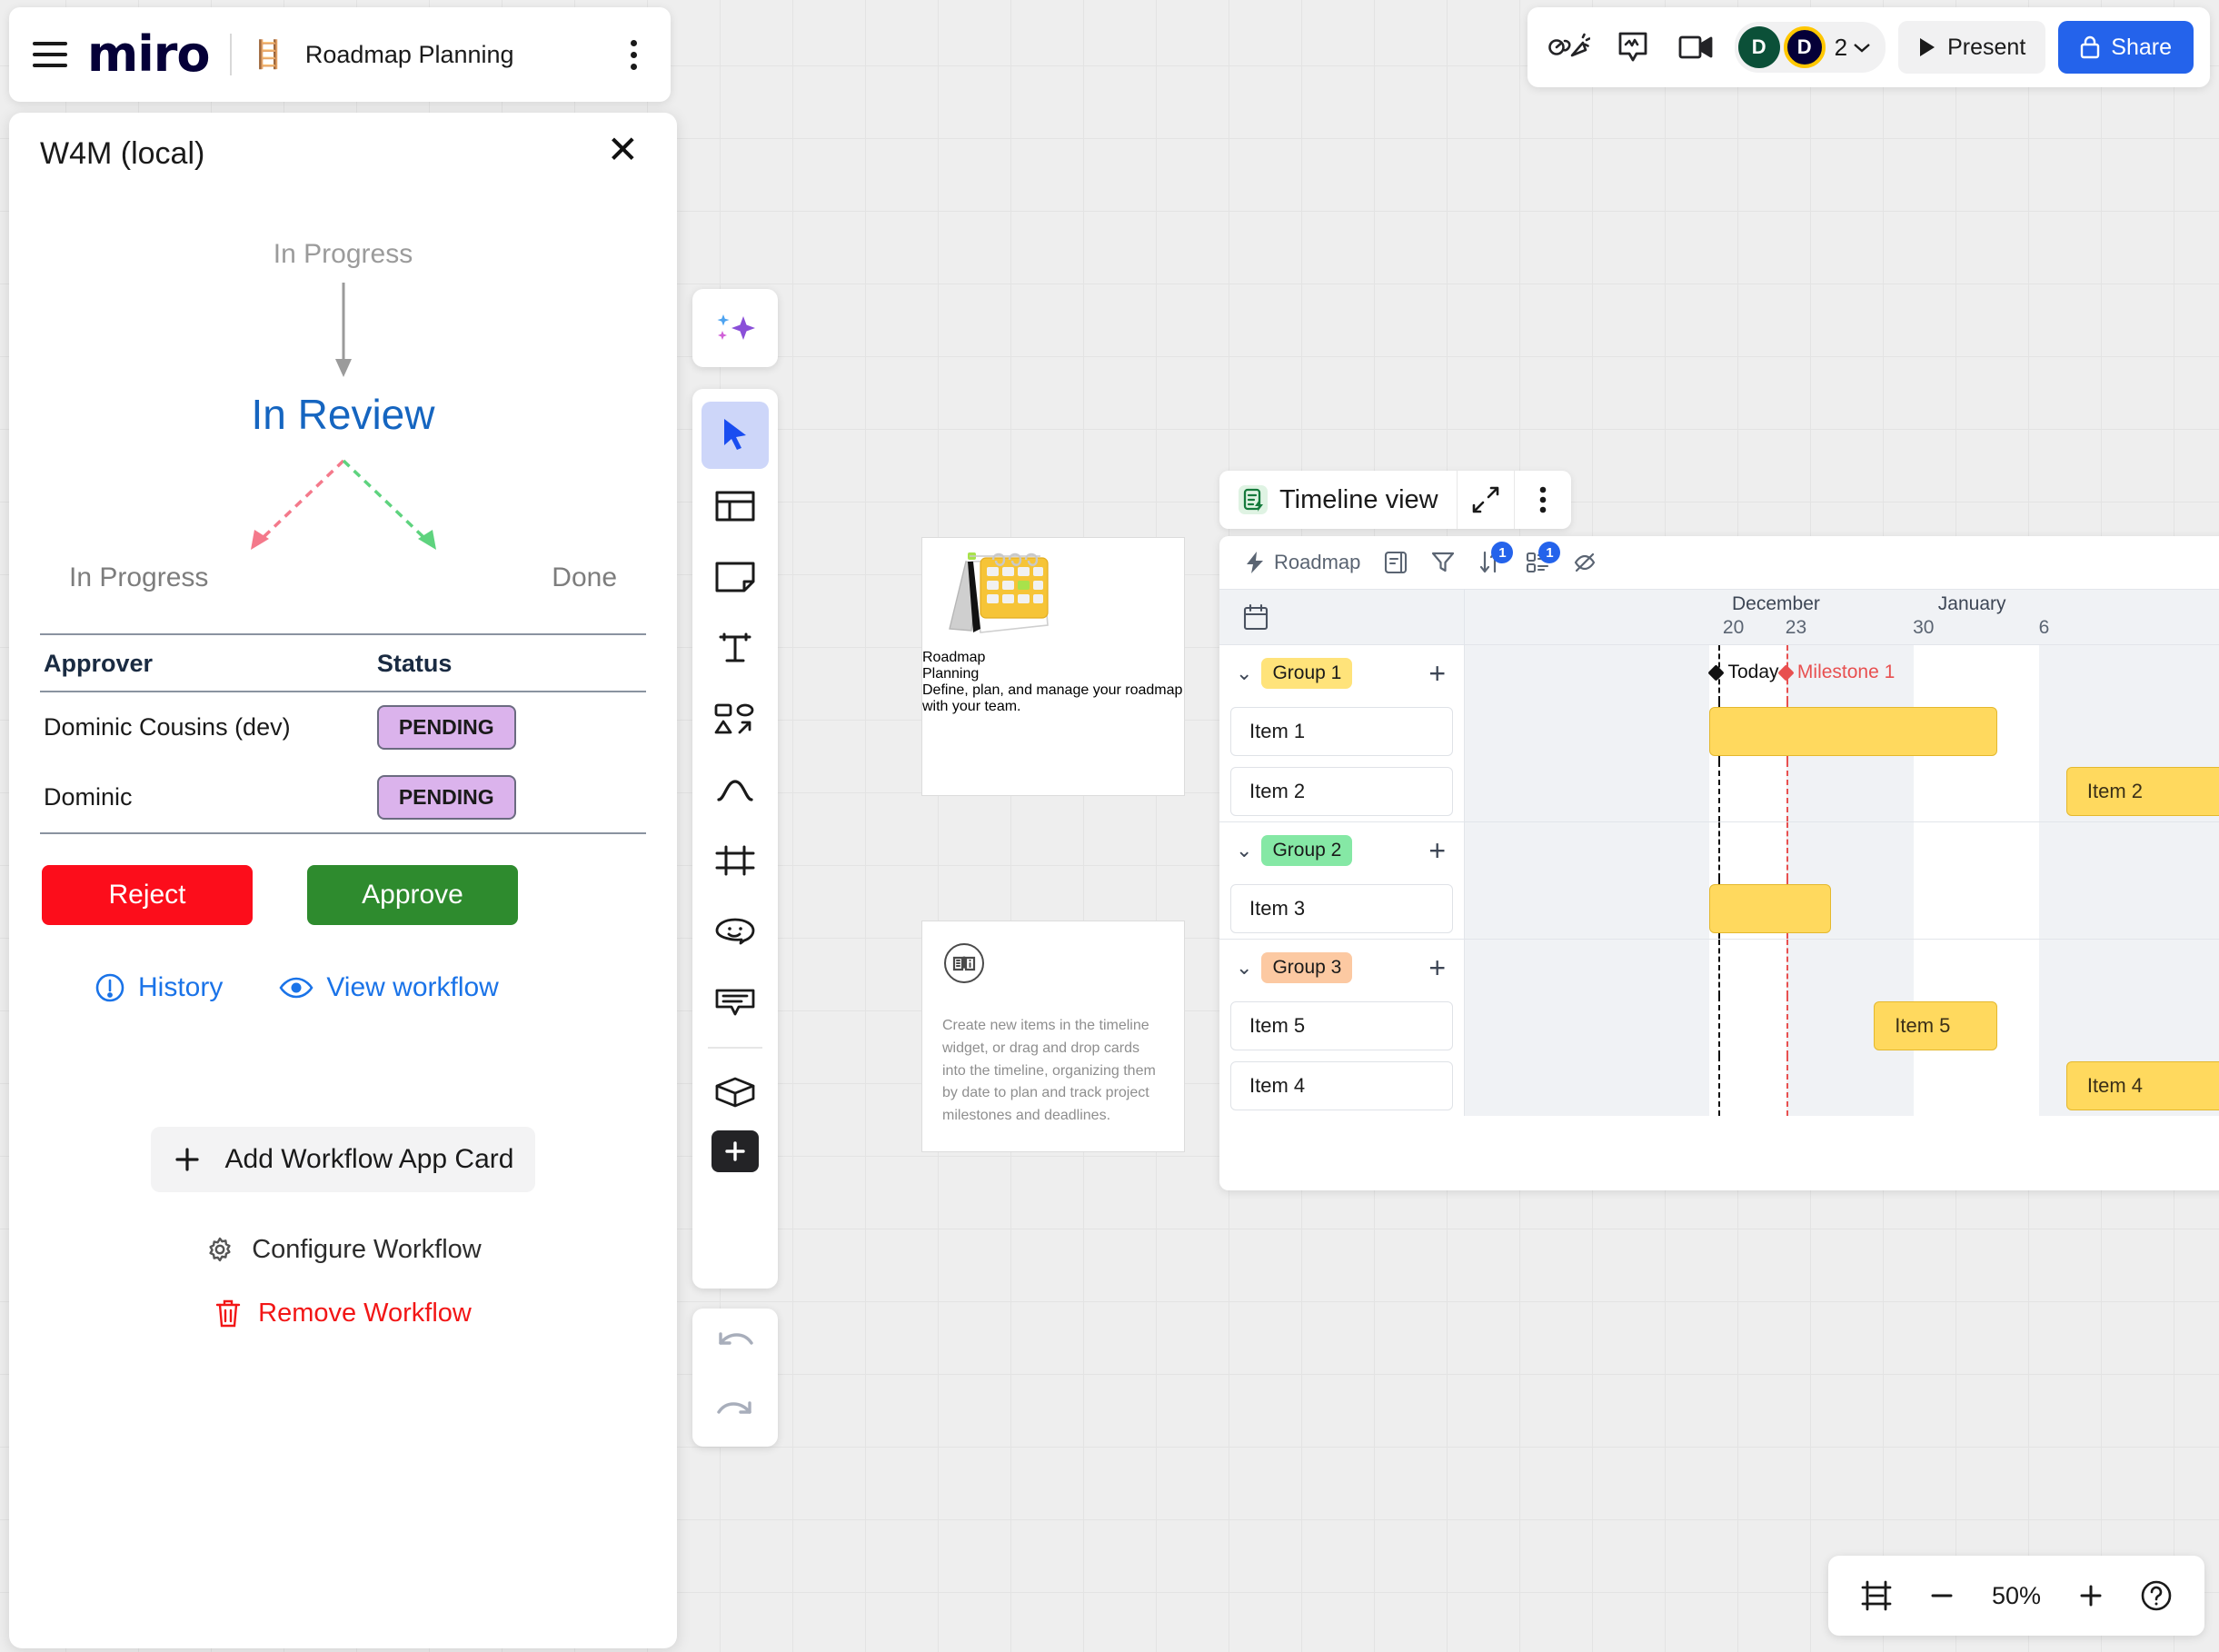 The width and height of the screenshot is (2219, 1652). Describe the element at coordinates (168, 727) in the screenshot. I see `approver-name: Dominic Cousins (dev)` at that location.